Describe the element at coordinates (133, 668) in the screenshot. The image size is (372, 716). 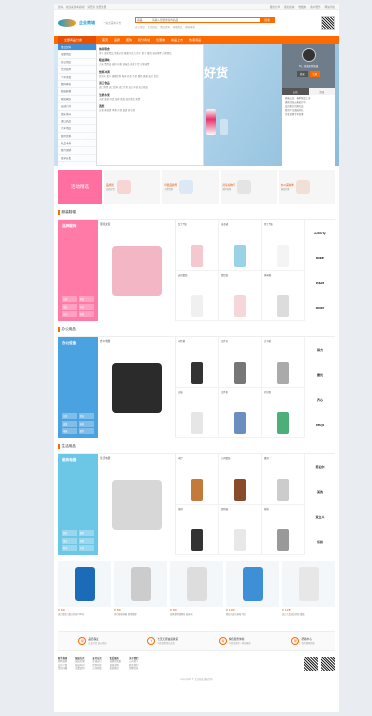
I see `footer-link: 招聘信息` at that location.